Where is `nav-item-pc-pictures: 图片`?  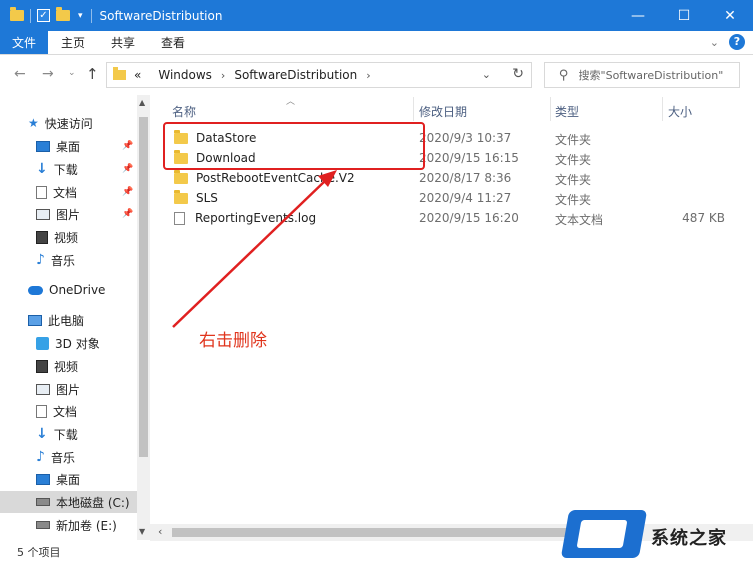 nav-item-pc-pictures: 图片 is located at coordinates (58, 389).